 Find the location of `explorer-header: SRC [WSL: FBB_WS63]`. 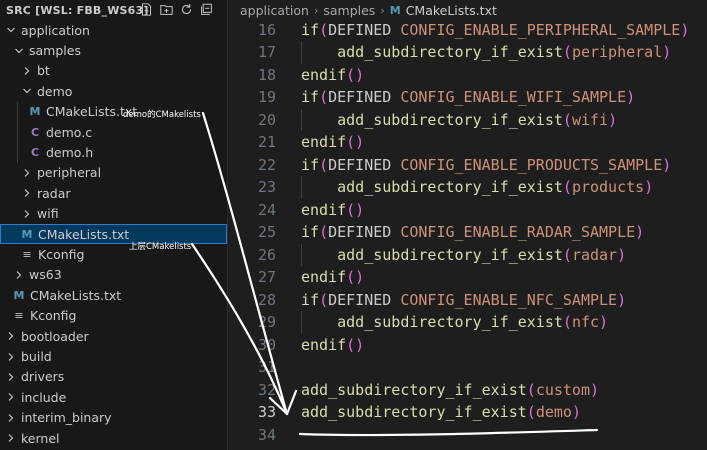

explorer-header: SRC [WSL: FBB_WS63] is located at coordinates (113, 10).